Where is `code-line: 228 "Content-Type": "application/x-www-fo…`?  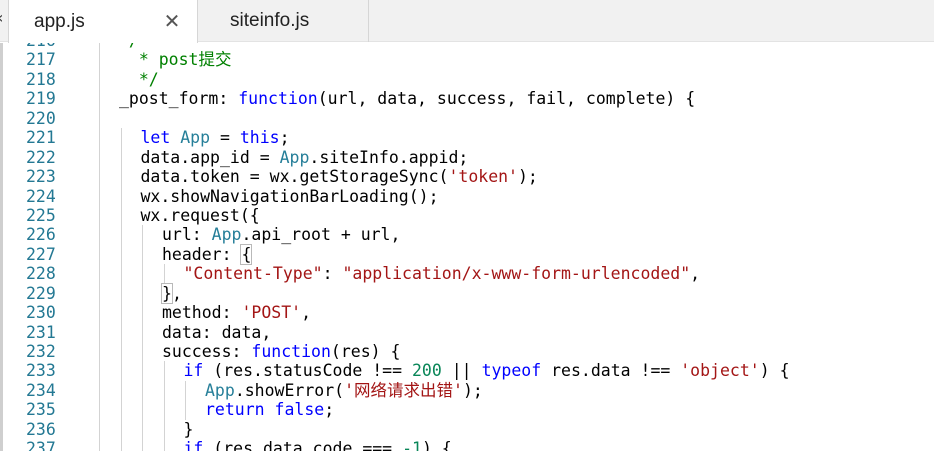
code-line: 228 "Content-Type": "application/x-www-fo… is located at coordinates (467, 274).